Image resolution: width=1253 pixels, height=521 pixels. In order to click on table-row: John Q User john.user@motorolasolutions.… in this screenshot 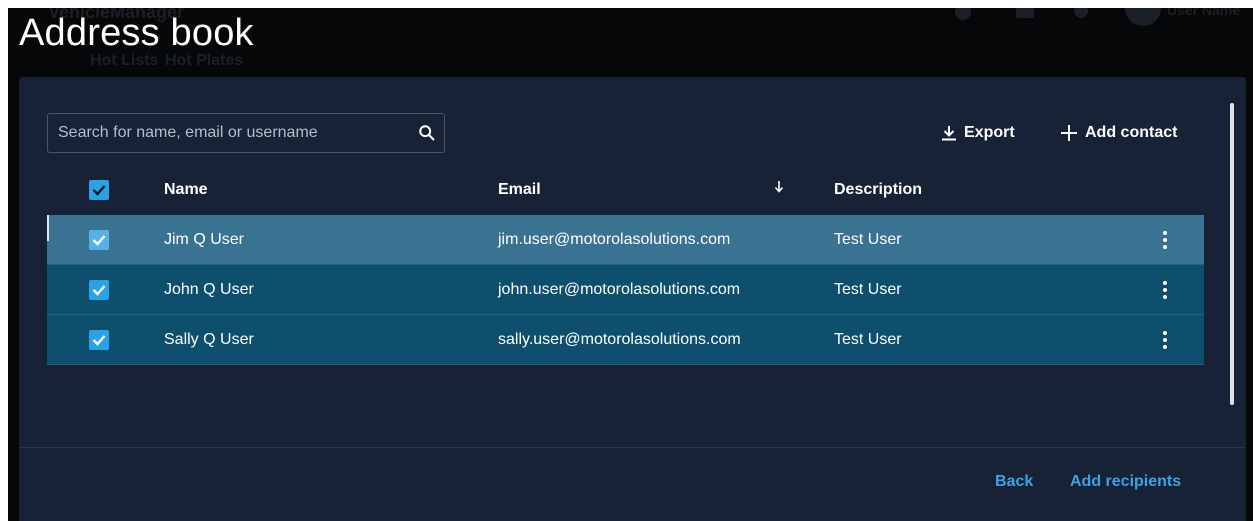, I will do `click(625, 290)`.